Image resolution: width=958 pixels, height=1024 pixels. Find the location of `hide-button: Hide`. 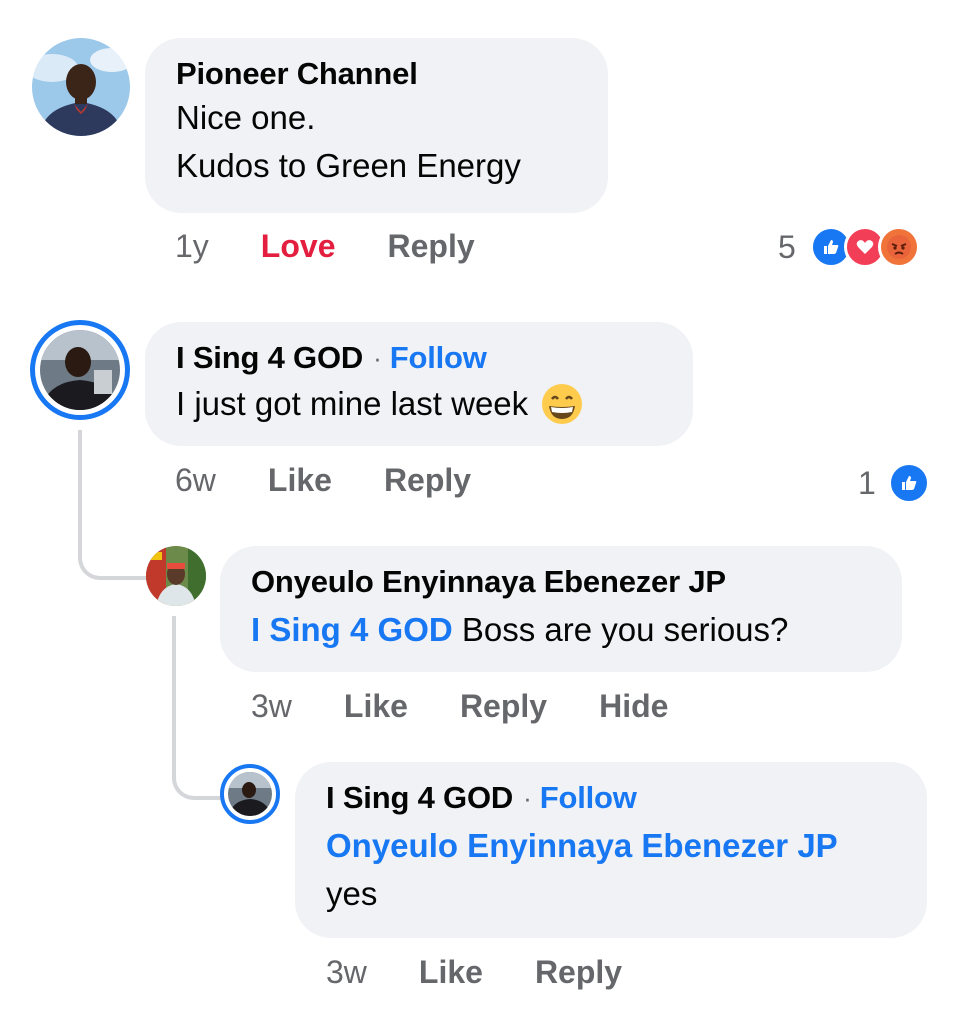

hide-button: Hide is located at coordinates (633, 706).